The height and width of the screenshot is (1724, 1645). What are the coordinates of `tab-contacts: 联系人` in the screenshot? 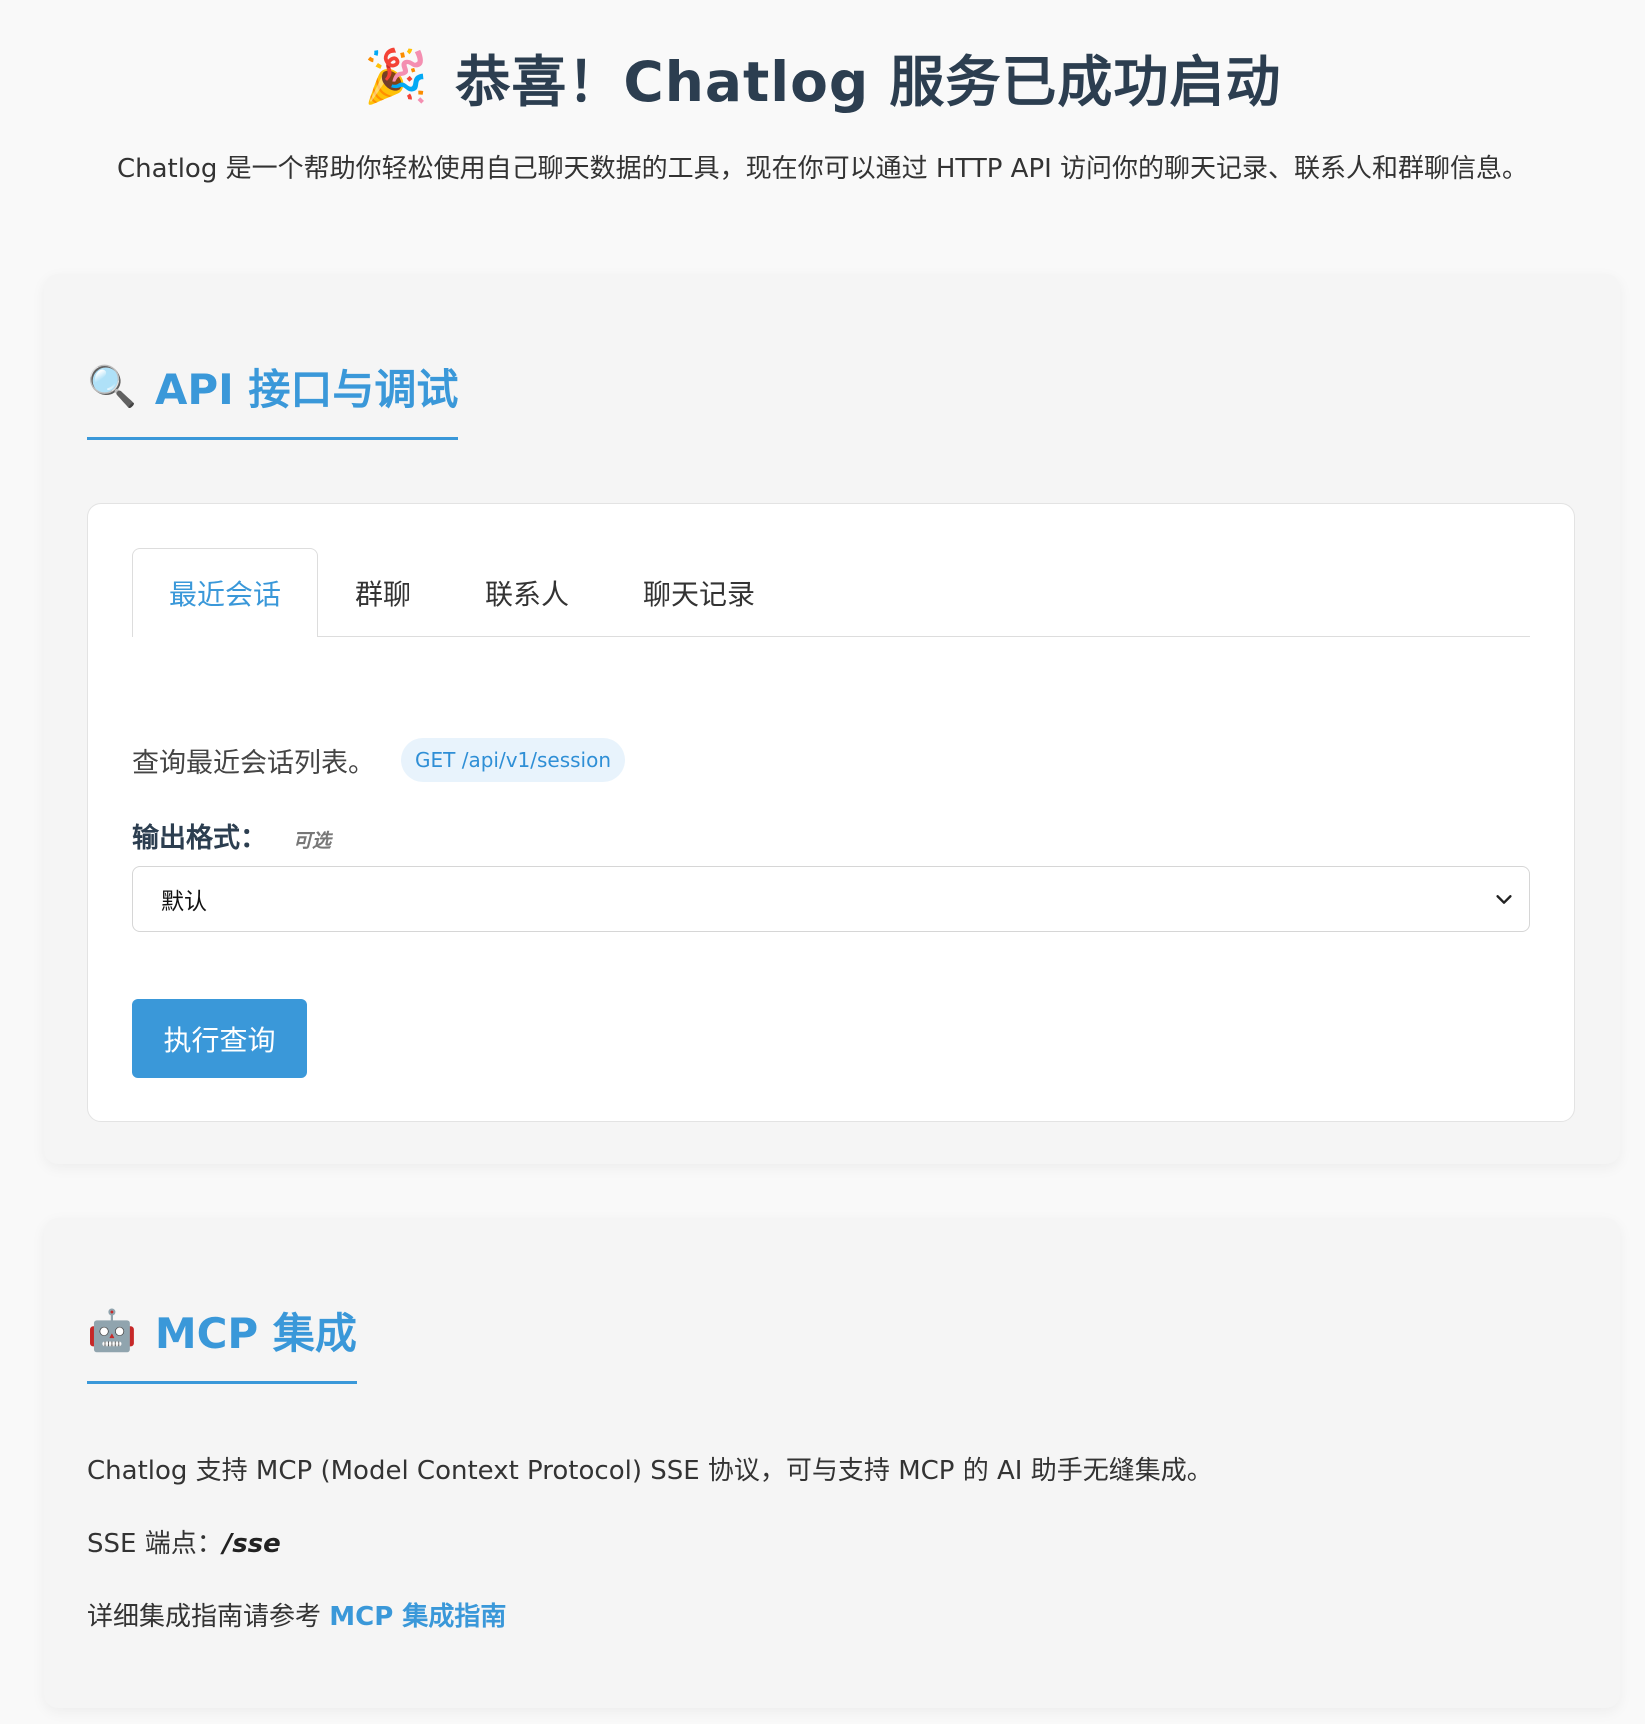 It's located at (527, 592).